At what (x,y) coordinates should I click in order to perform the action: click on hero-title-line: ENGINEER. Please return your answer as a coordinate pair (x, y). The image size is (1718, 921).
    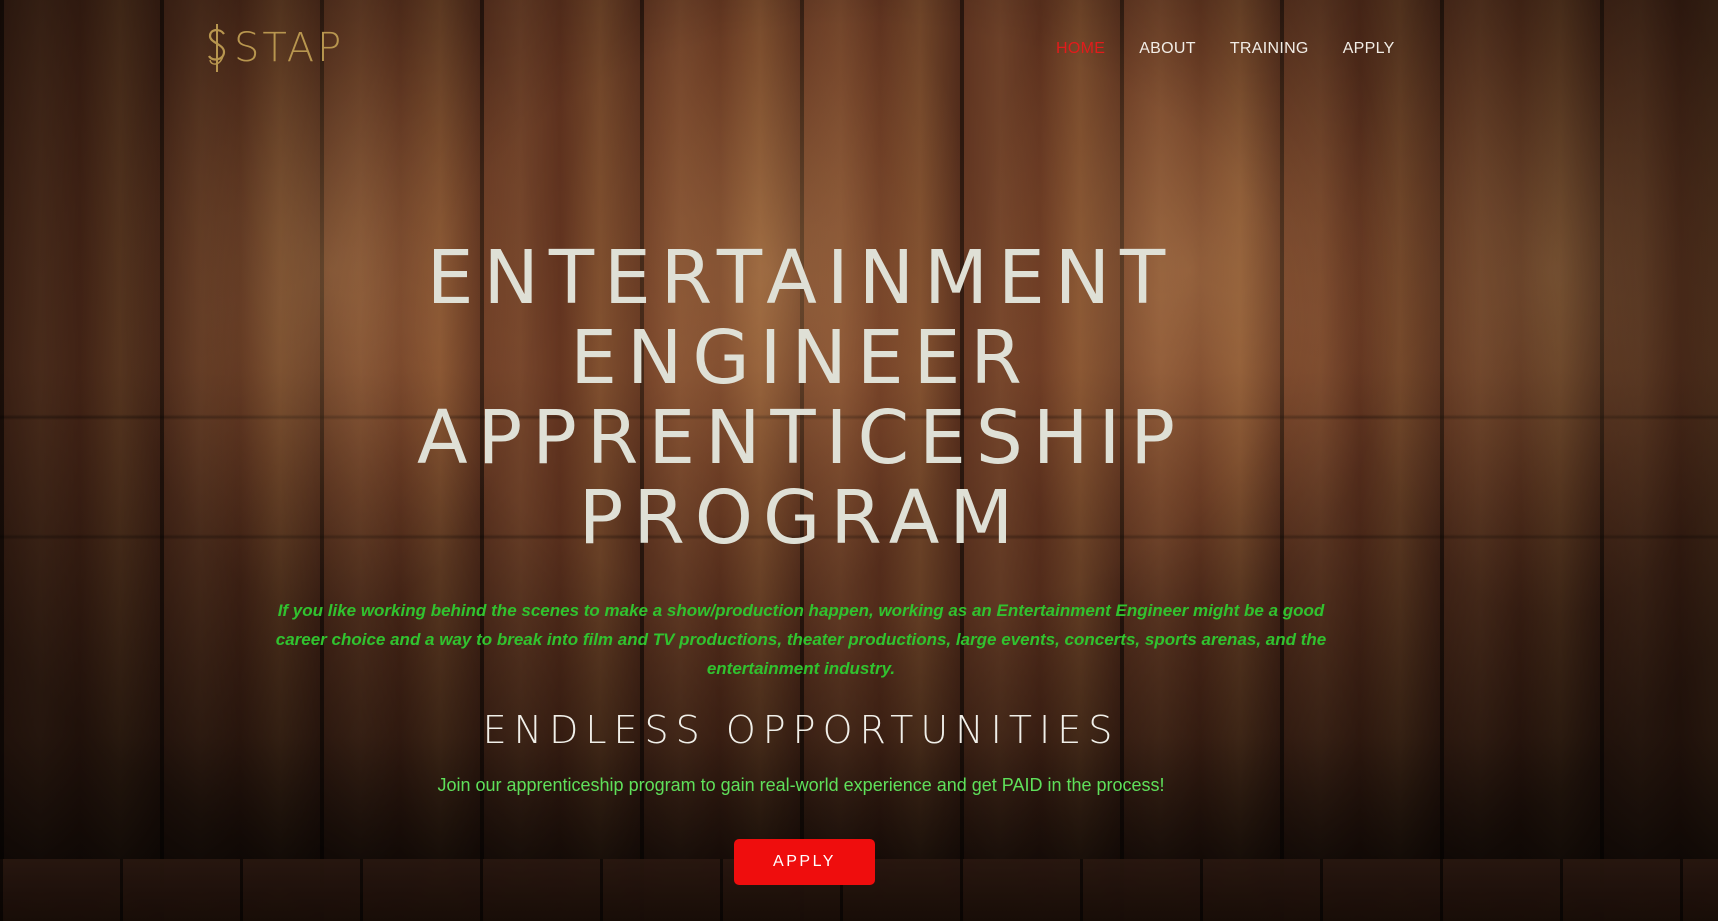
    Looking at the image, I should click on (801, 358).